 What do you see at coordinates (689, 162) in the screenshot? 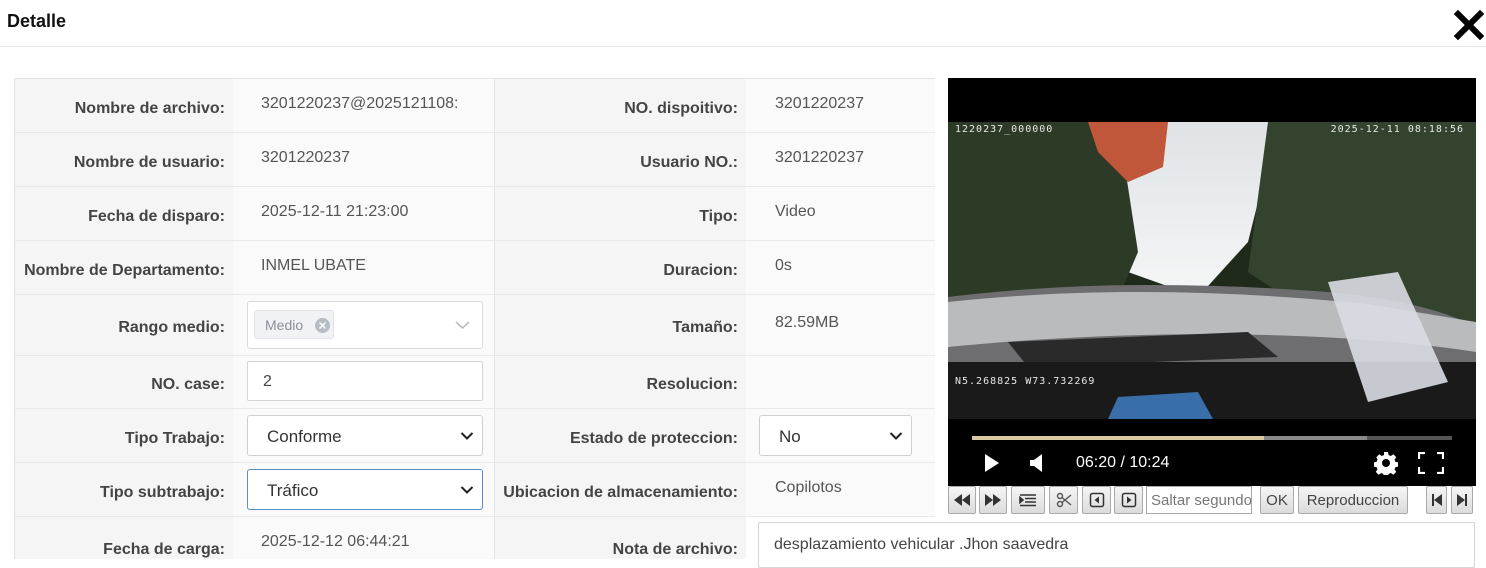
I see `field-label: Usuario NO.:` at bounding box center [689, 162].